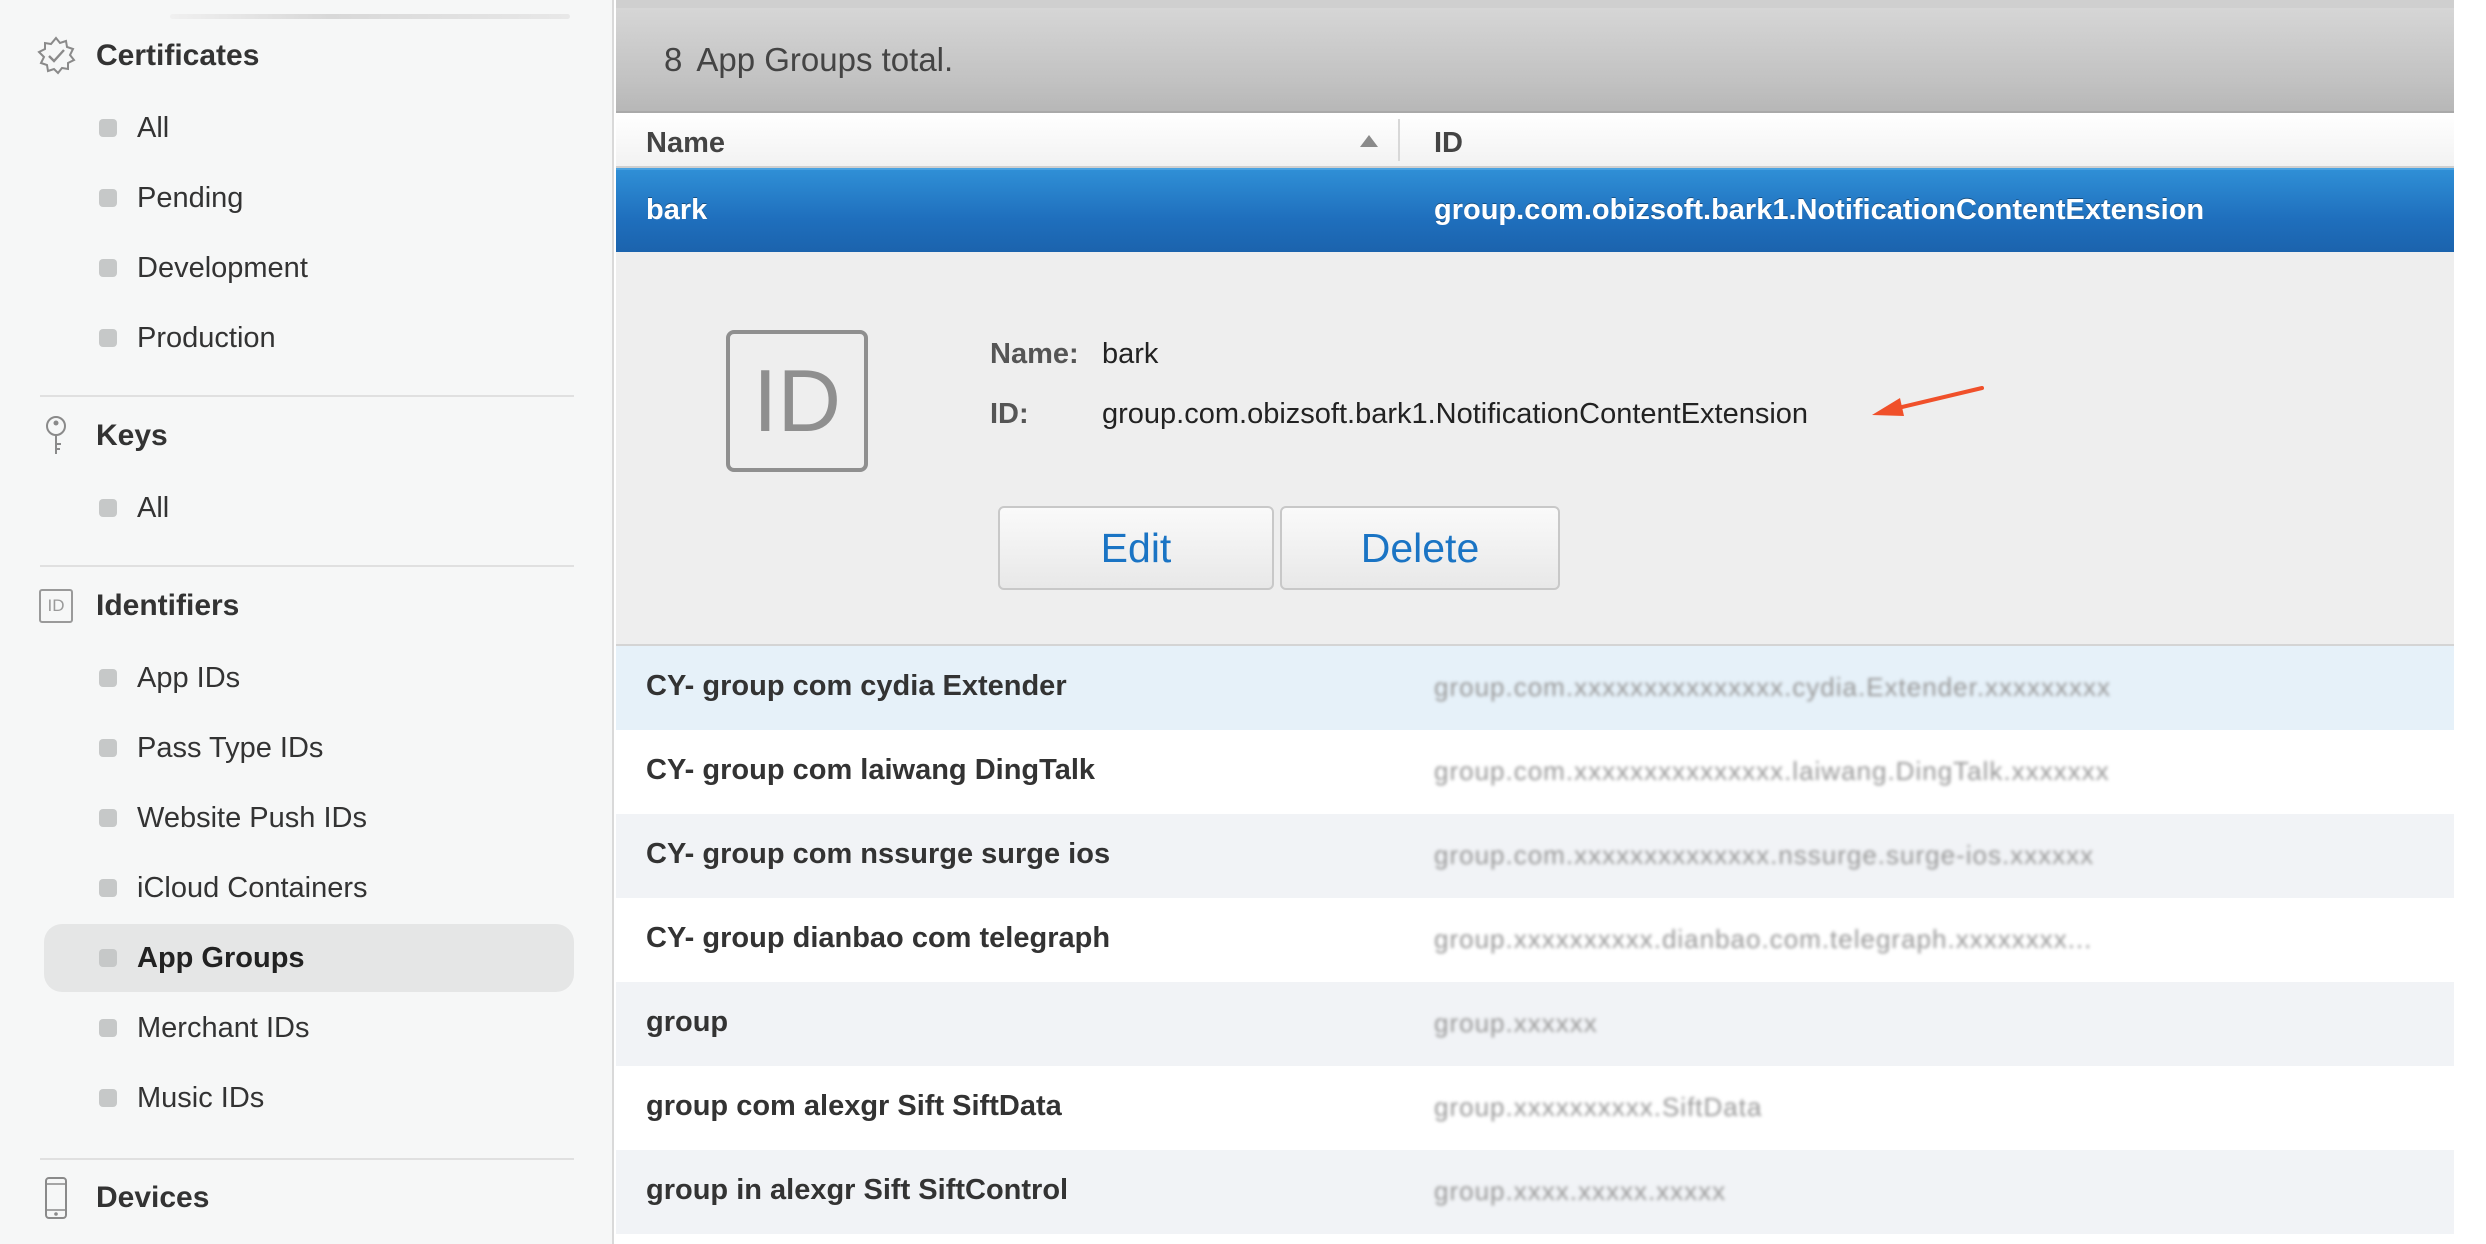 The height and width of the screenshot is (1244, 2486). What do you see at coordinates (230, 747) in the screenshot?
I see `sidebar-item-label: Pass Type IDs` at bounding box center [230, 747].